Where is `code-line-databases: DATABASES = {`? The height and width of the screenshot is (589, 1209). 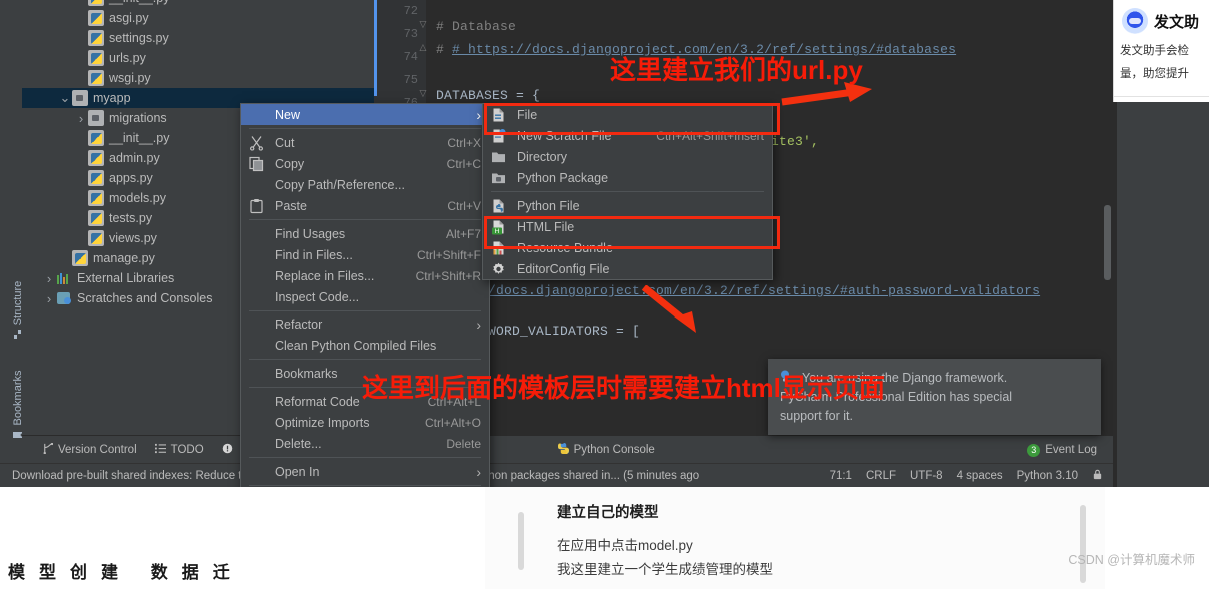 code-line-databases: DATABASES = { is located at coordinates (488, 95).